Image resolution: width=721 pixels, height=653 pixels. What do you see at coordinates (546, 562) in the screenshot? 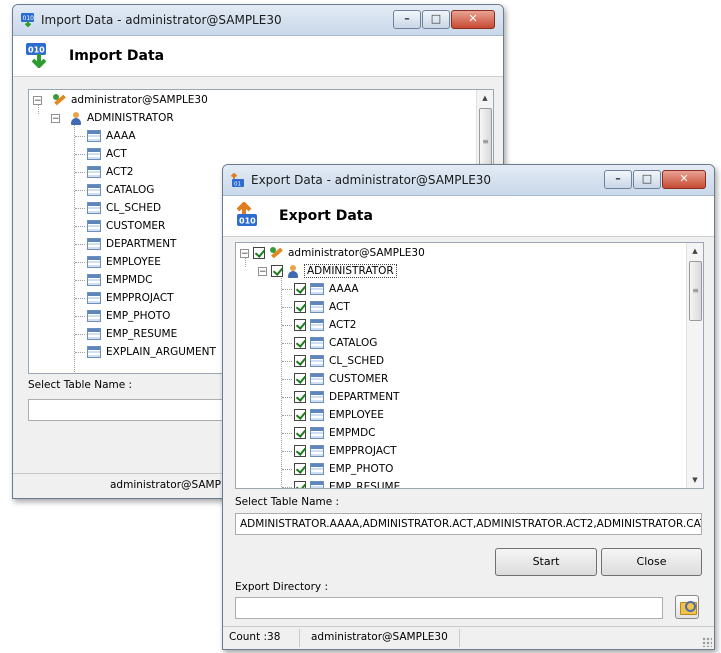
I see `start-button: Start` at bounding box center [546, 562].